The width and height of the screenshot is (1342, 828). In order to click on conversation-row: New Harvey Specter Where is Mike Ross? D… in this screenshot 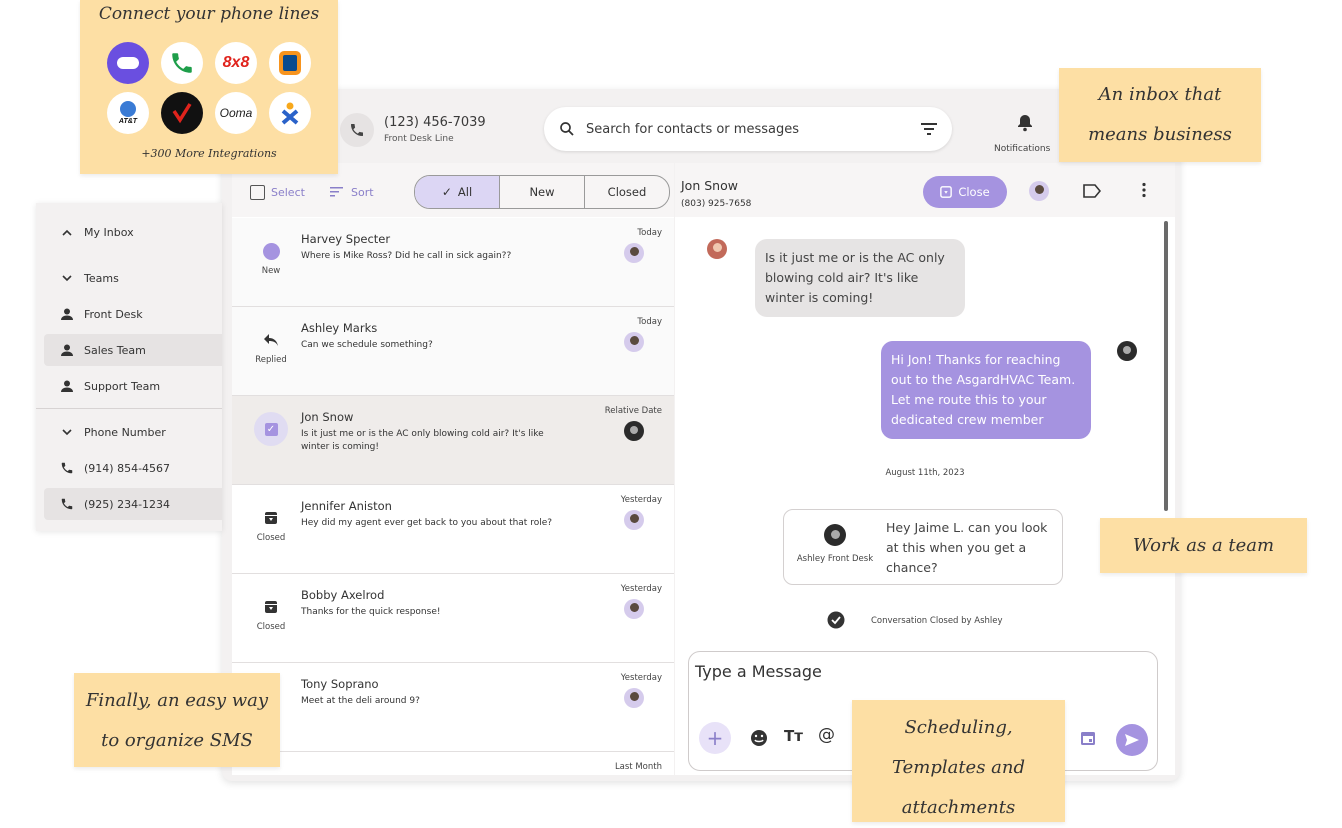, I will do `click(453, 262)`.